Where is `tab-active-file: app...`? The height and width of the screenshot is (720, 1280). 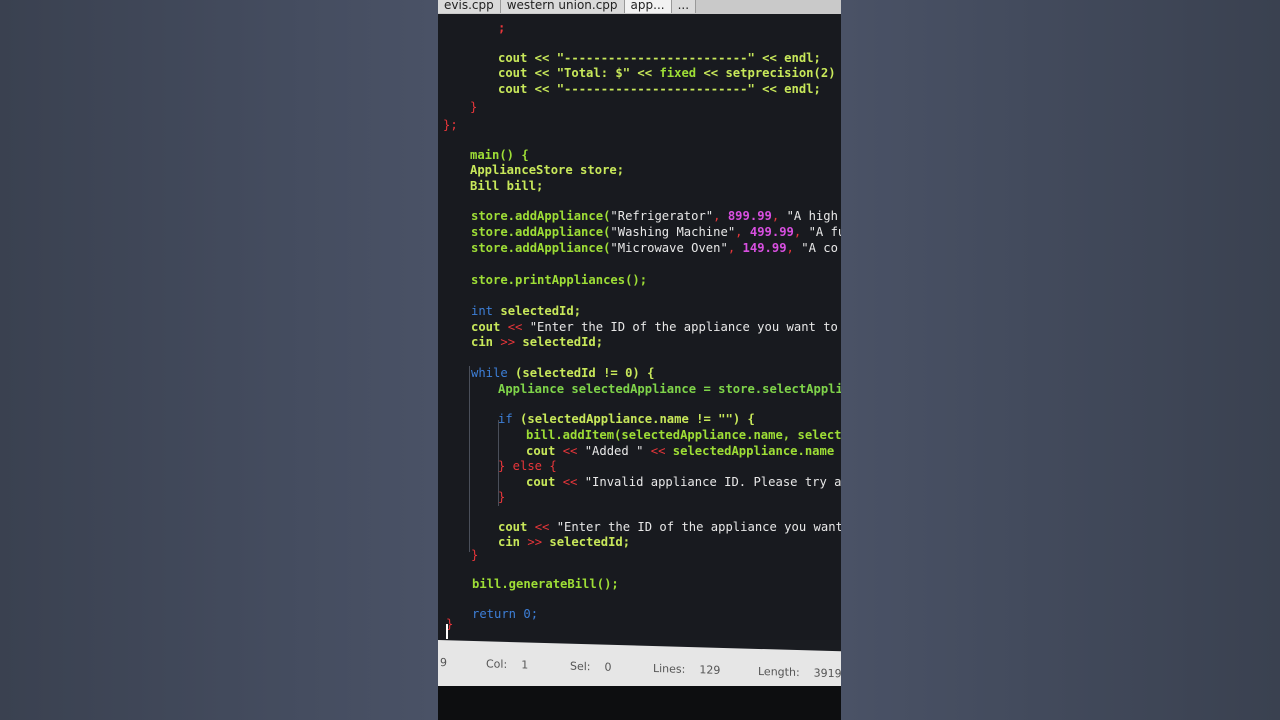
tab-active-file: app... is located at coordinates (648, 6).